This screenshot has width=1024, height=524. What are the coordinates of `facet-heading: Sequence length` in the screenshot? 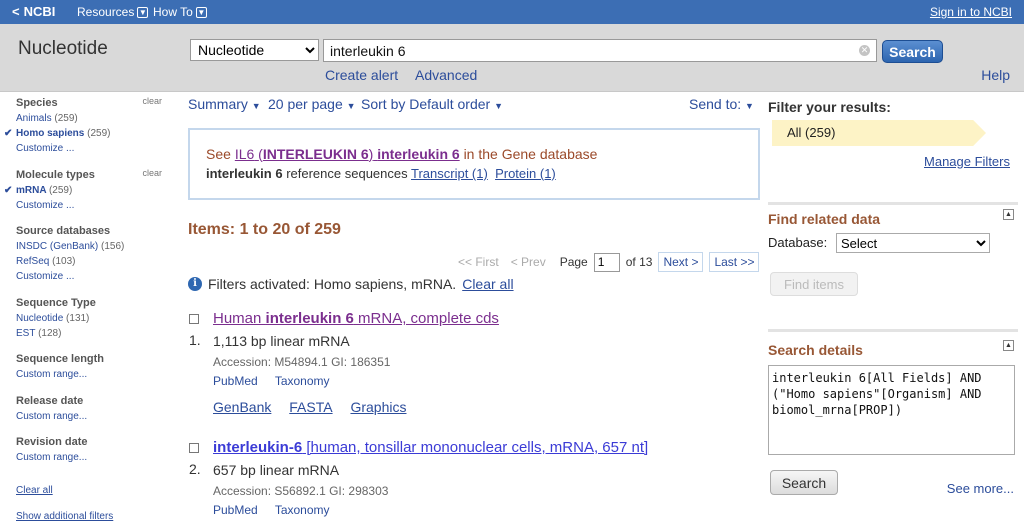 It's located at (60, 359).